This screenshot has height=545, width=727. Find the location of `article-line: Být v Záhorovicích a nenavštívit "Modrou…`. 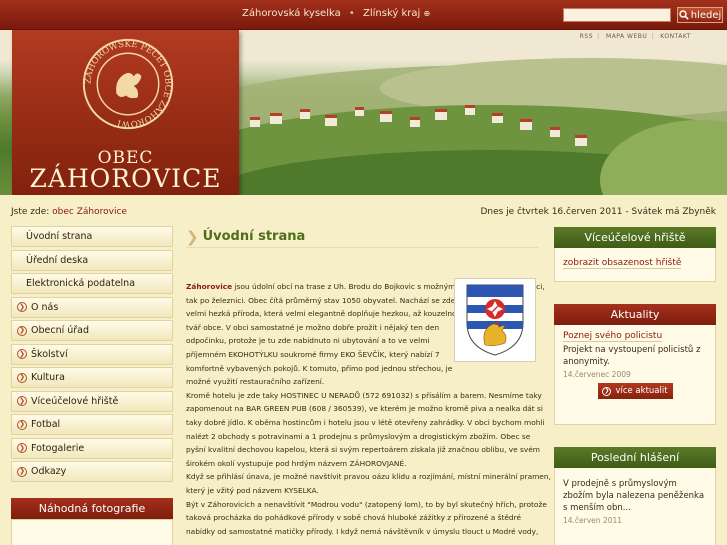

article-line: Být v Záhorovicích a nenavštívit "Modrou… is located at coordinates (366, 505).